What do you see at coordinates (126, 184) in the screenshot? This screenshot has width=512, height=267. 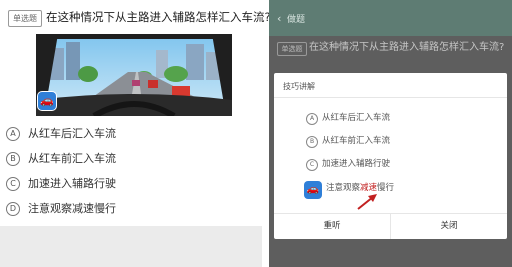 I see `option-c: C 加速进入辅路行驶` at bounding box center [126, 184].